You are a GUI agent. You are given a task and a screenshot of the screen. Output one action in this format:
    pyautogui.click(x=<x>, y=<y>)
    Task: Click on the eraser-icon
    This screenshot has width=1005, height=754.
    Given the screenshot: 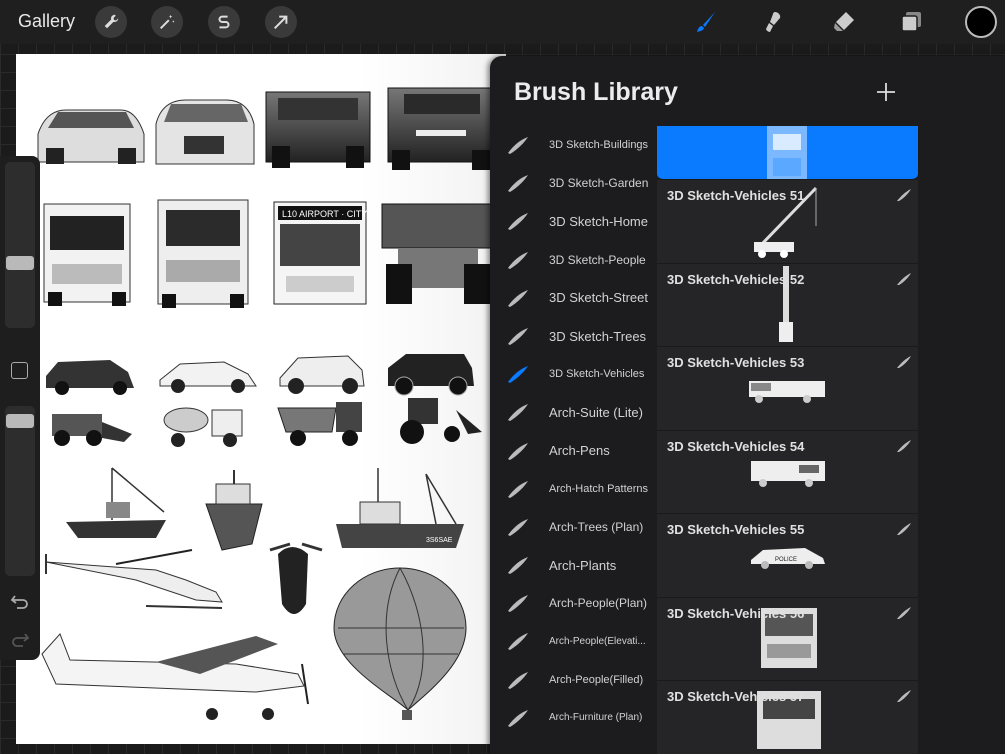 What is the action you would take?
    pyautogui.click(x=844, y=21)
    